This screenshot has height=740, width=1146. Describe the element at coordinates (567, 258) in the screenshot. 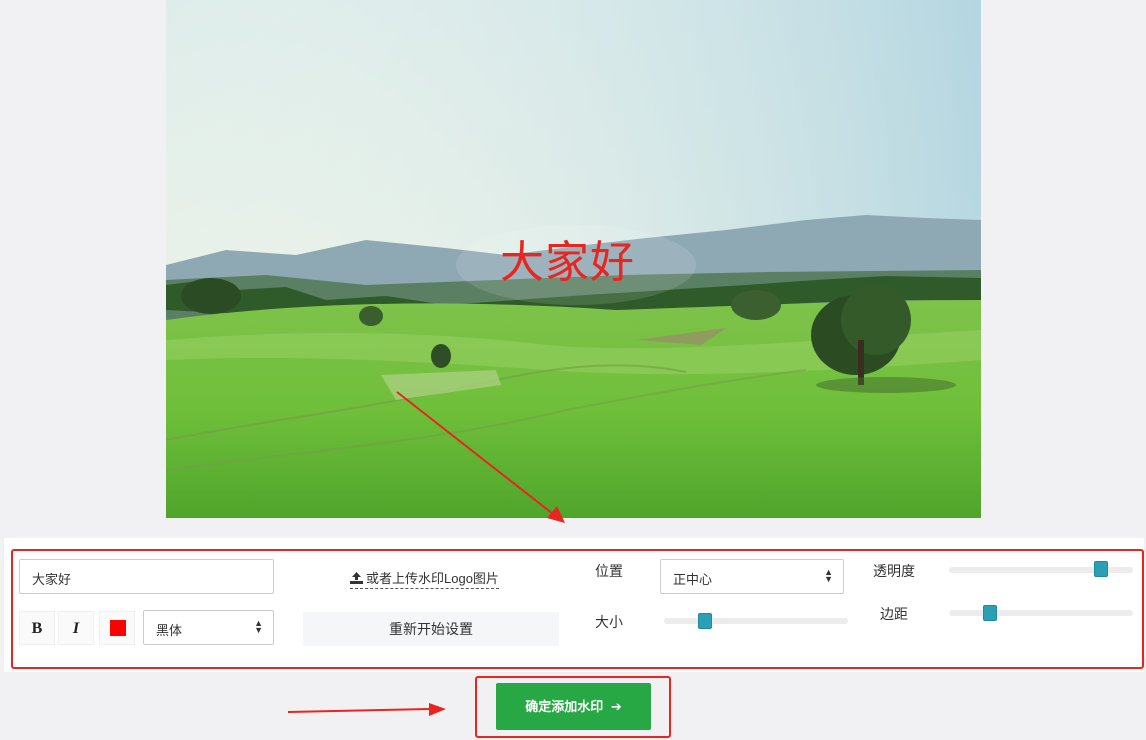

I see `watermark-text-overlay: 大家好` at that location.